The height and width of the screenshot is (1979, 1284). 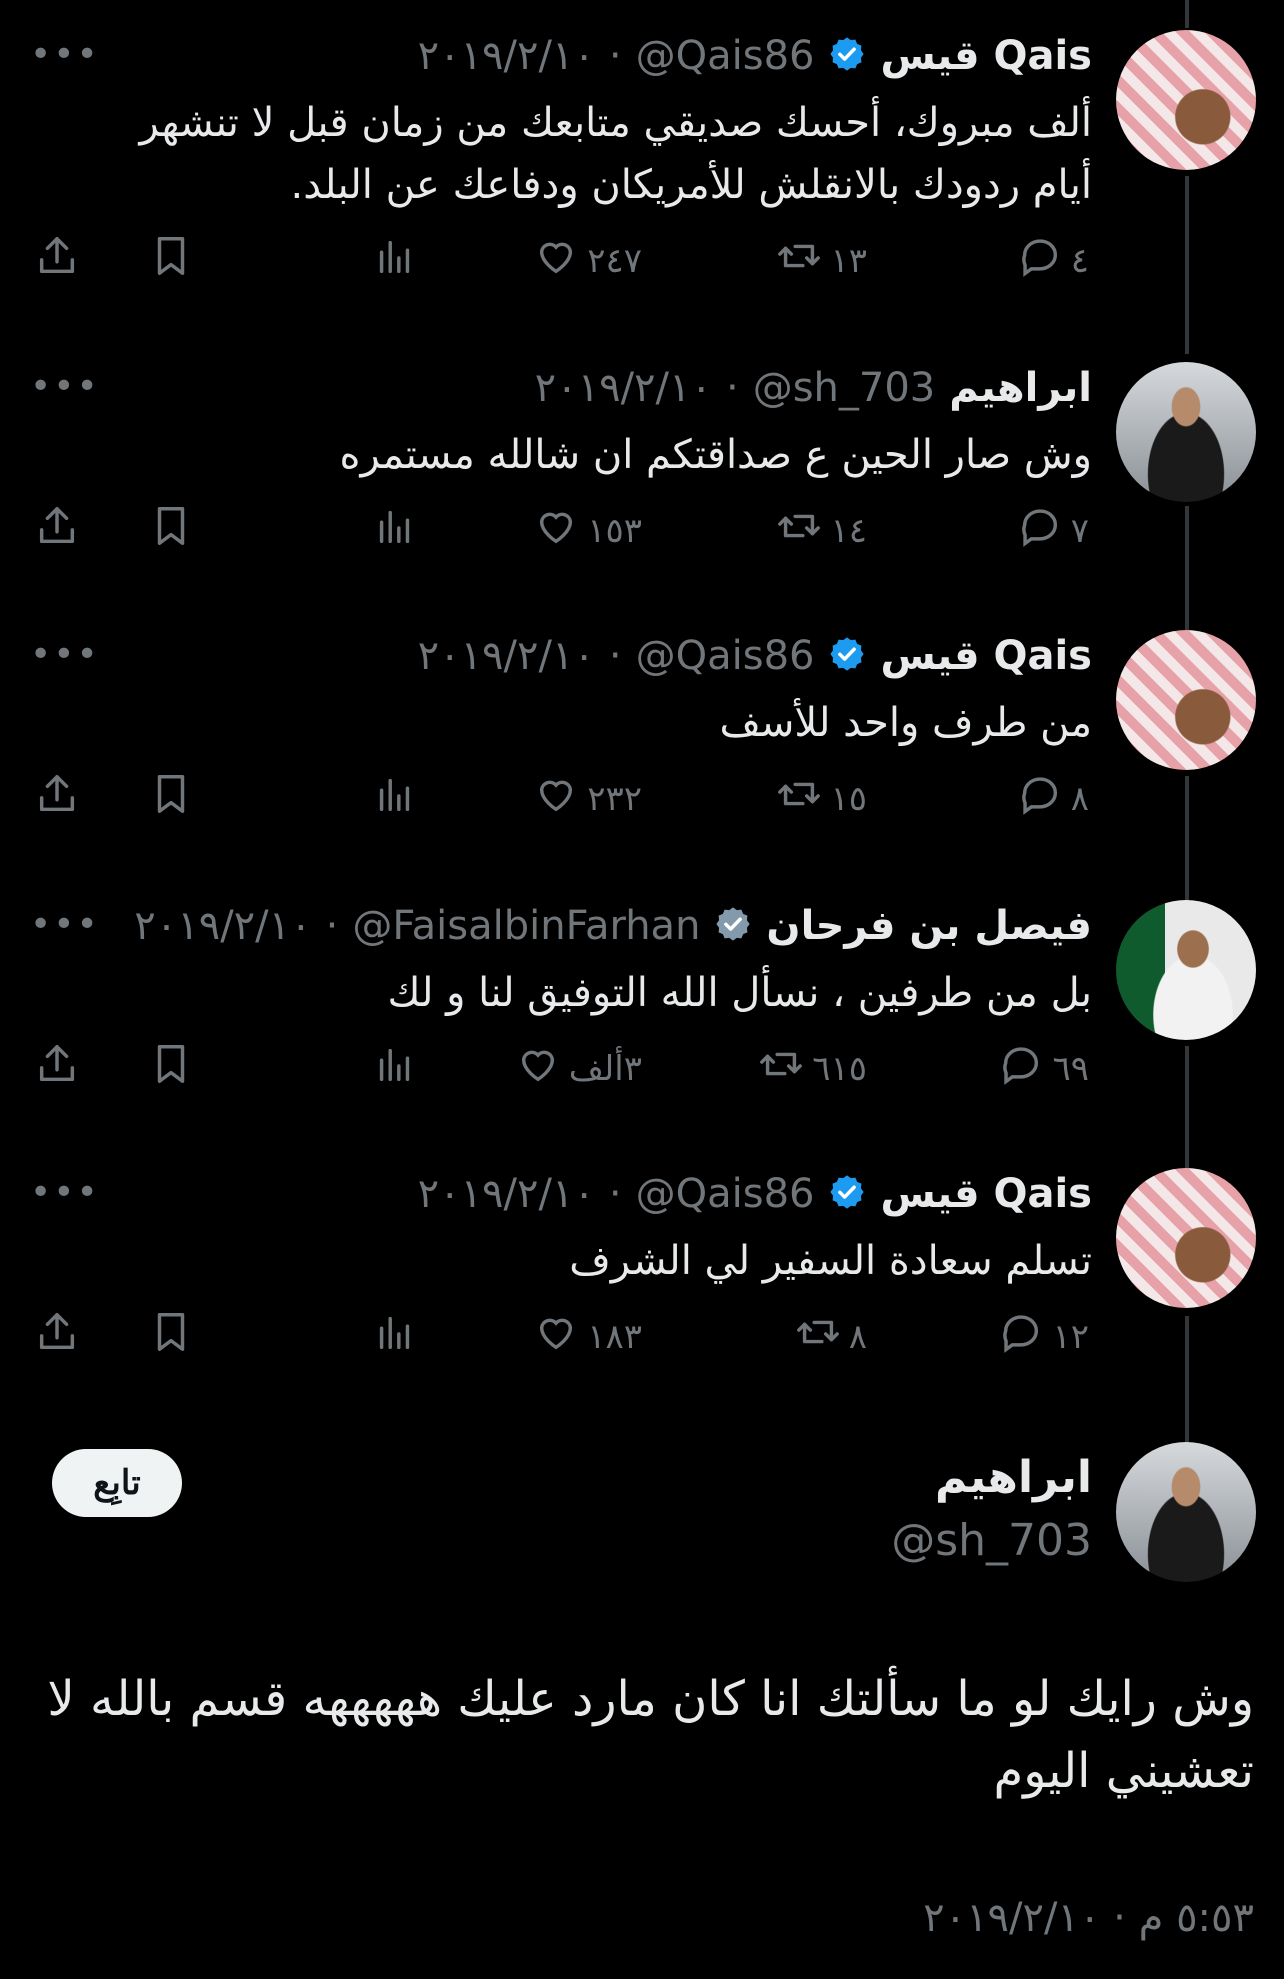 What do you see at coordinates (117, 1483) in the screenshot?
I see `follow-button: تابِع` at bounding box center [117, 1483].